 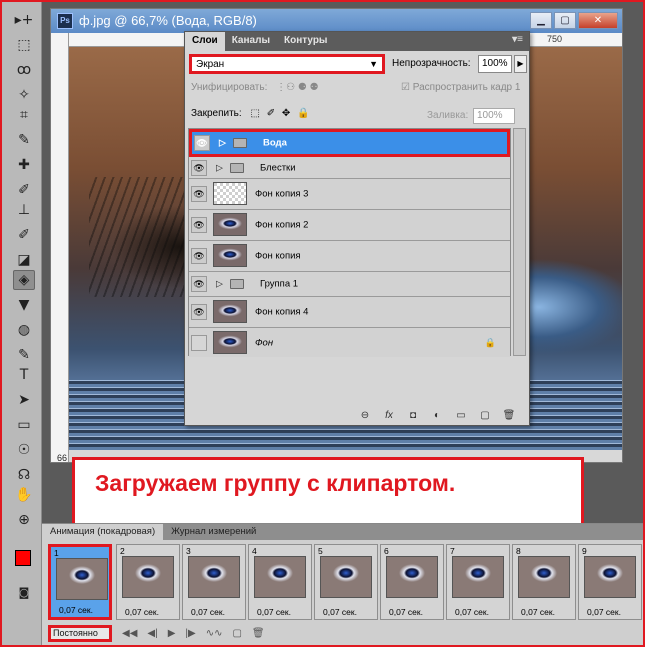 I want to click on path-selection-tool-icon: ➤, so click(x=24, y=400).